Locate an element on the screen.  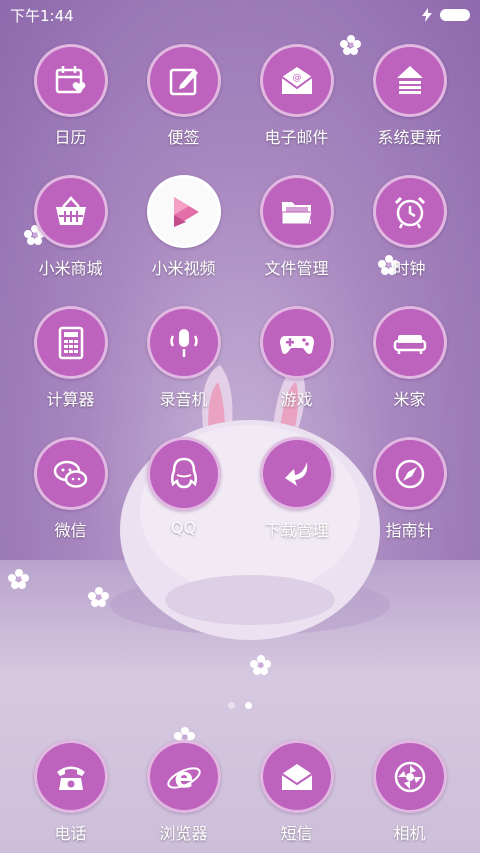
compass-icon is located at coordinates (409, 473).